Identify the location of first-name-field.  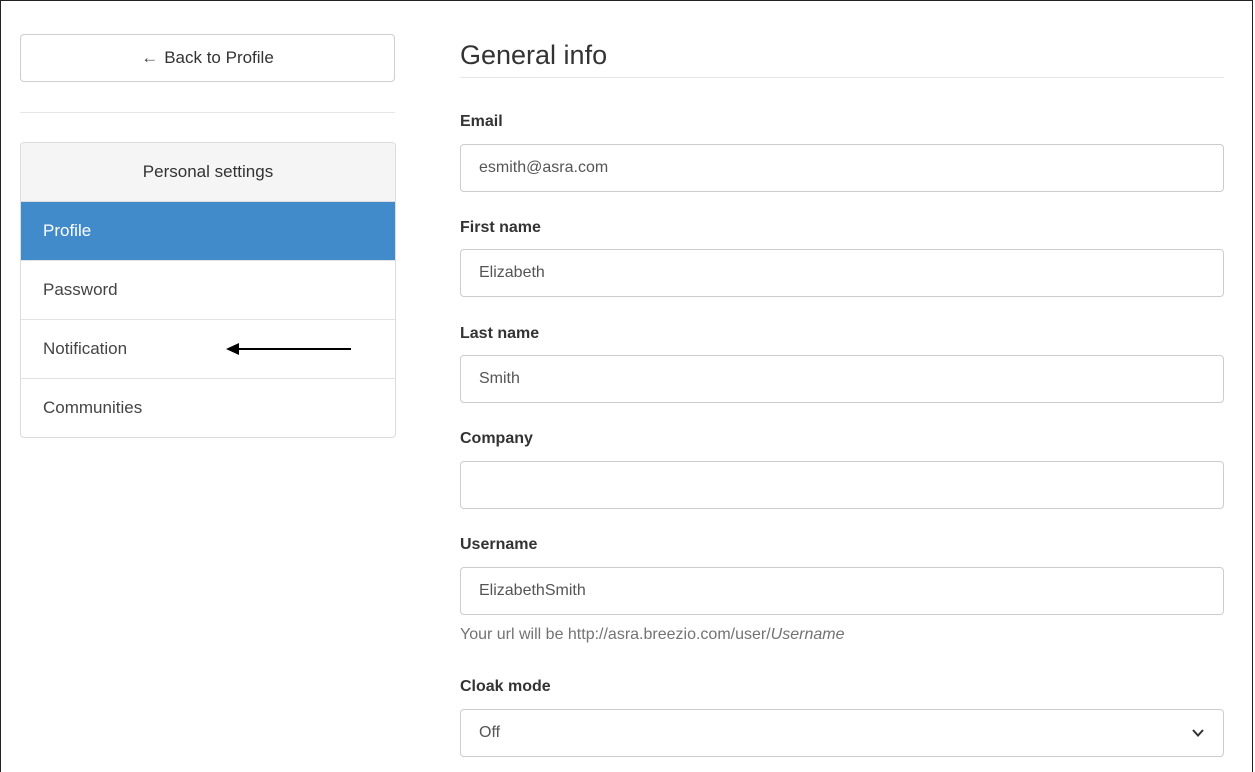
(842, 273).